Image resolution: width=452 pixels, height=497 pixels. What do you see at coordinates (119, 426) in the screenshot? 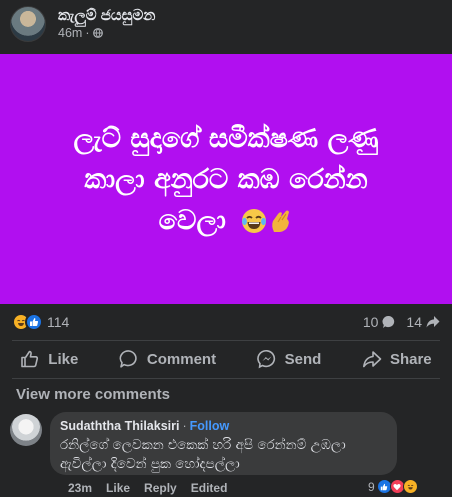
I see `commenter-name: Sudaththa Thilaksiri` at bounding box center [119, 426].